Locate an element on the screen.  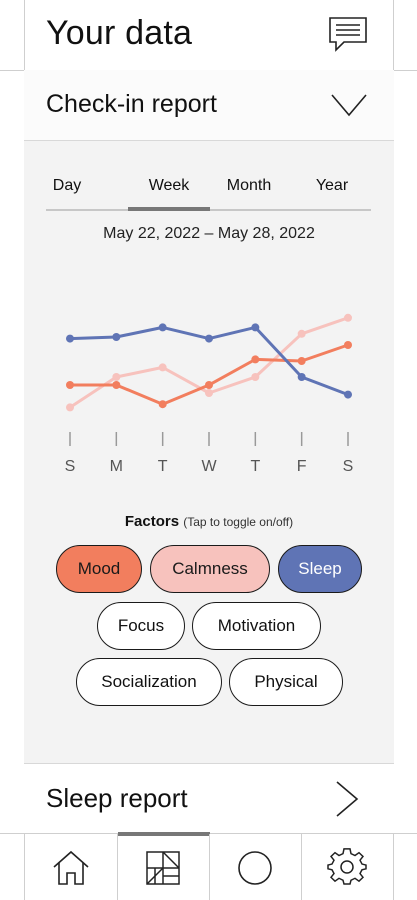
sleep-report-label: Sleep report is located at coordinates (117, 798).